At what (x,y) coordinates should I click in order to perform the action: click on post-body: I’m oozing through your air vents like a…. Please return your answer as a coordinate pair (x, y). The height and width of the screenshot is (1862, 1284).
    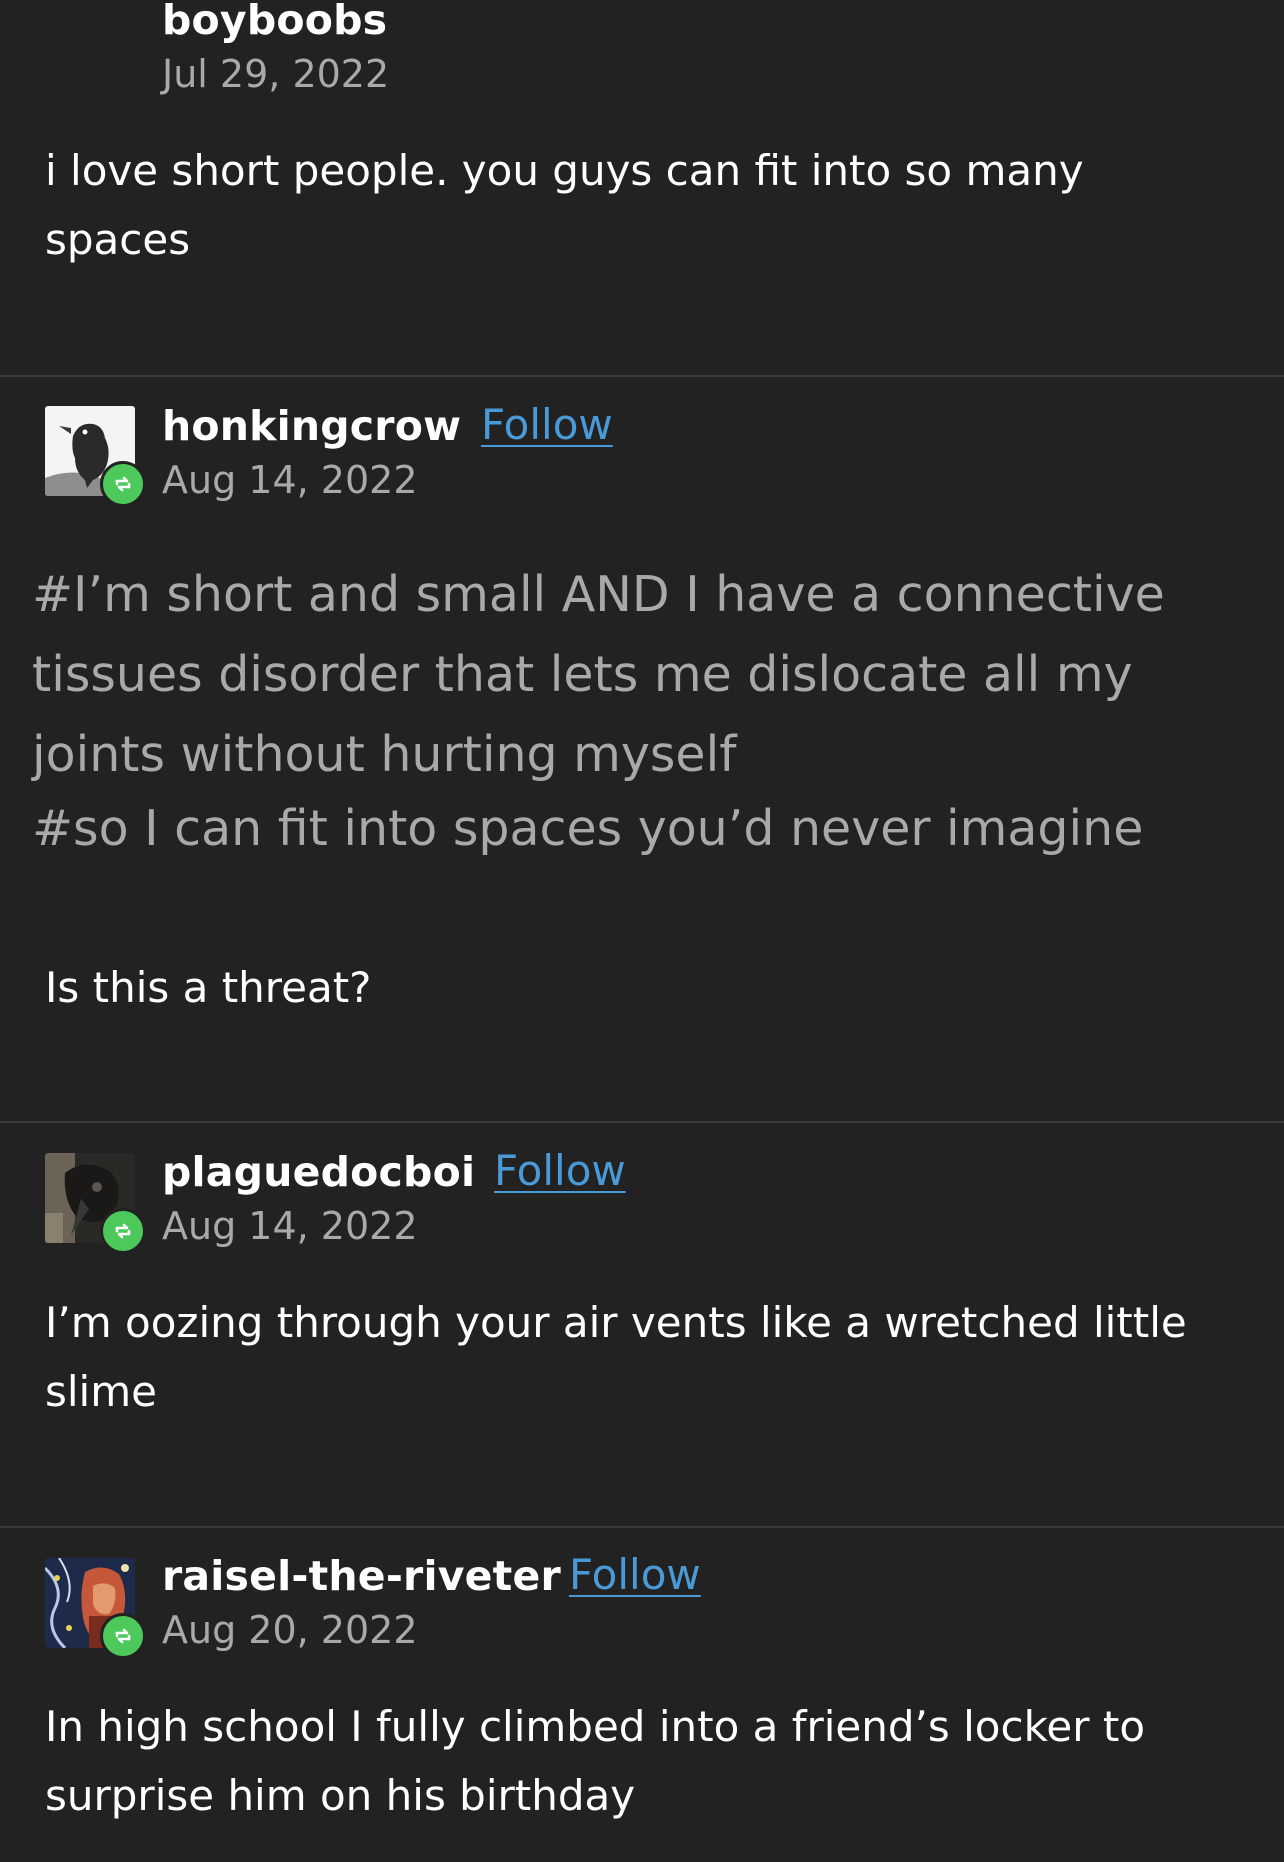
    Looking at the image, I should click on (616, 1357).